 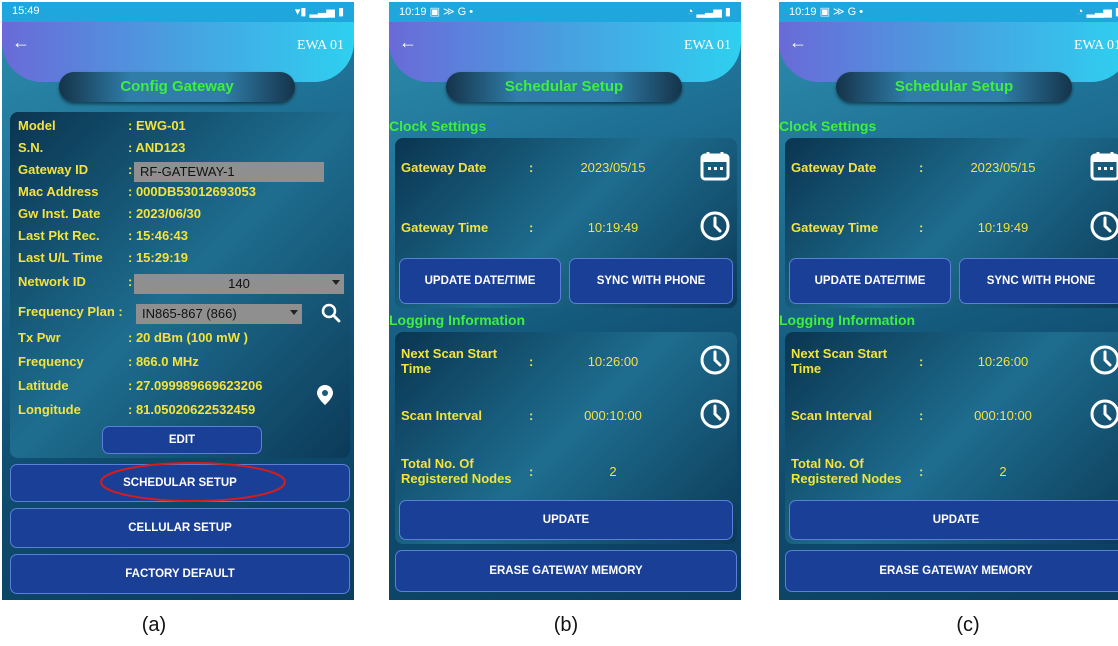 I want to click on device-name: EWA 01, so click(x=707, y=45).